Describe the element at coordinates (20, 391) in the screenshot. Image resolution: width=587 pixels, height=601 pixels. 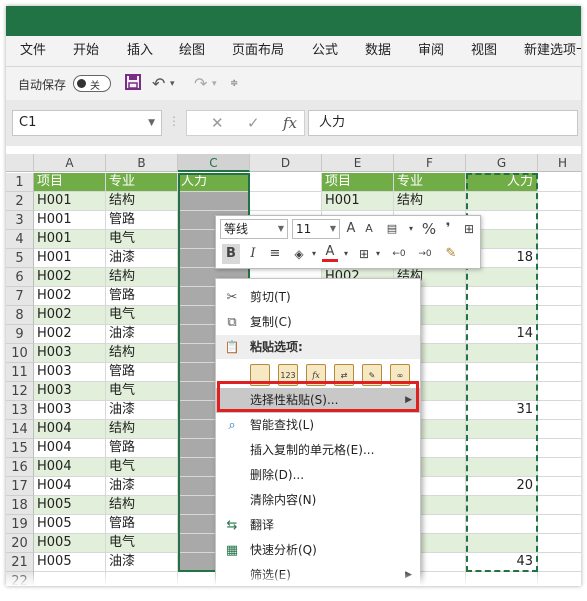
I see `row-header: 12` at that location.